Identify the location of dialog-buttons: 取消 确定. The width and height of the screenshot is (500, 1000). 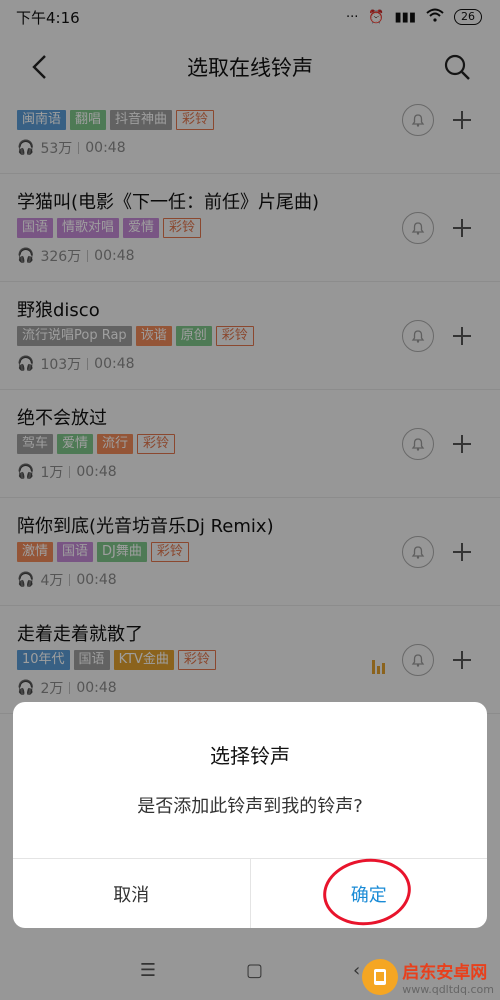
(250, 890).